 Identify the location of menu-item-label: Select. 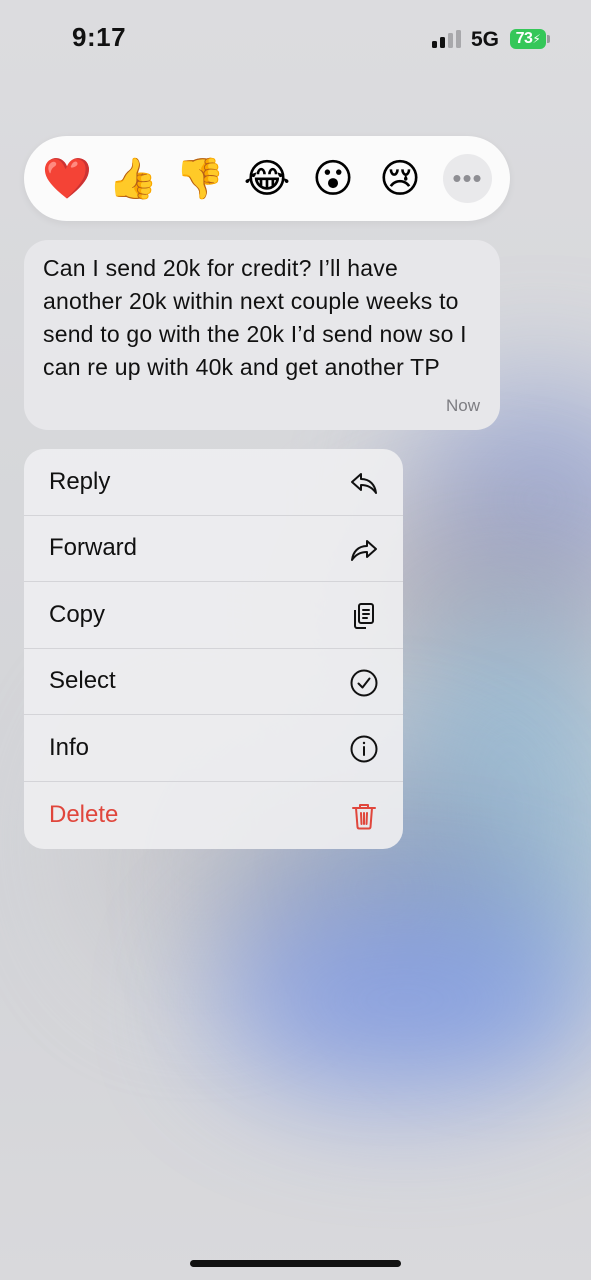
(82, 681).